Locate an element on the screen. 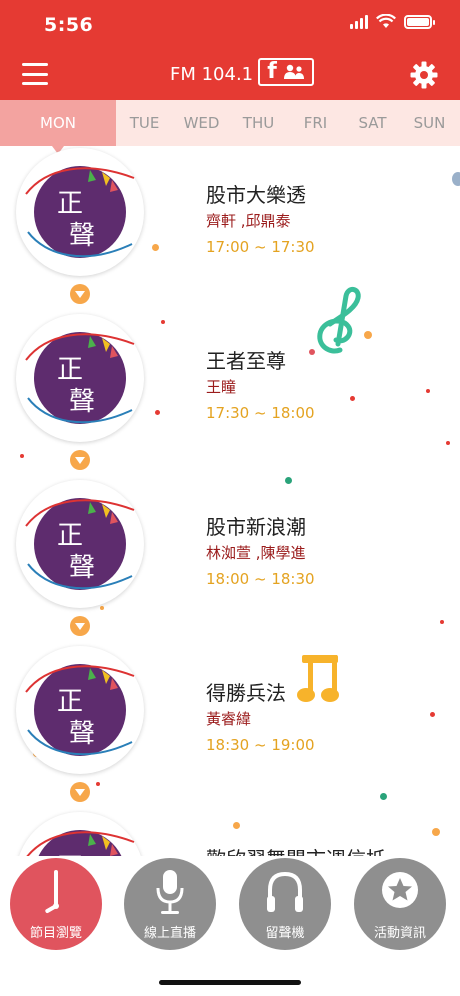 This screenshot has height=996, width=460. tab-wed: WED is located at coordinates (201, 123).